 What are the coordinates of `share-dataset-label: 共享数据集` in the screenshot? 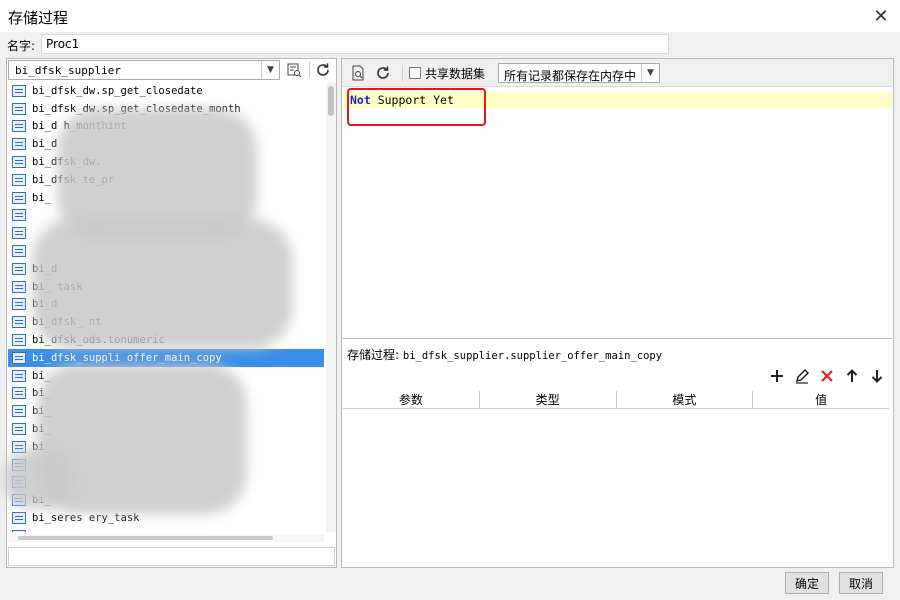 It's located at (455, 74).